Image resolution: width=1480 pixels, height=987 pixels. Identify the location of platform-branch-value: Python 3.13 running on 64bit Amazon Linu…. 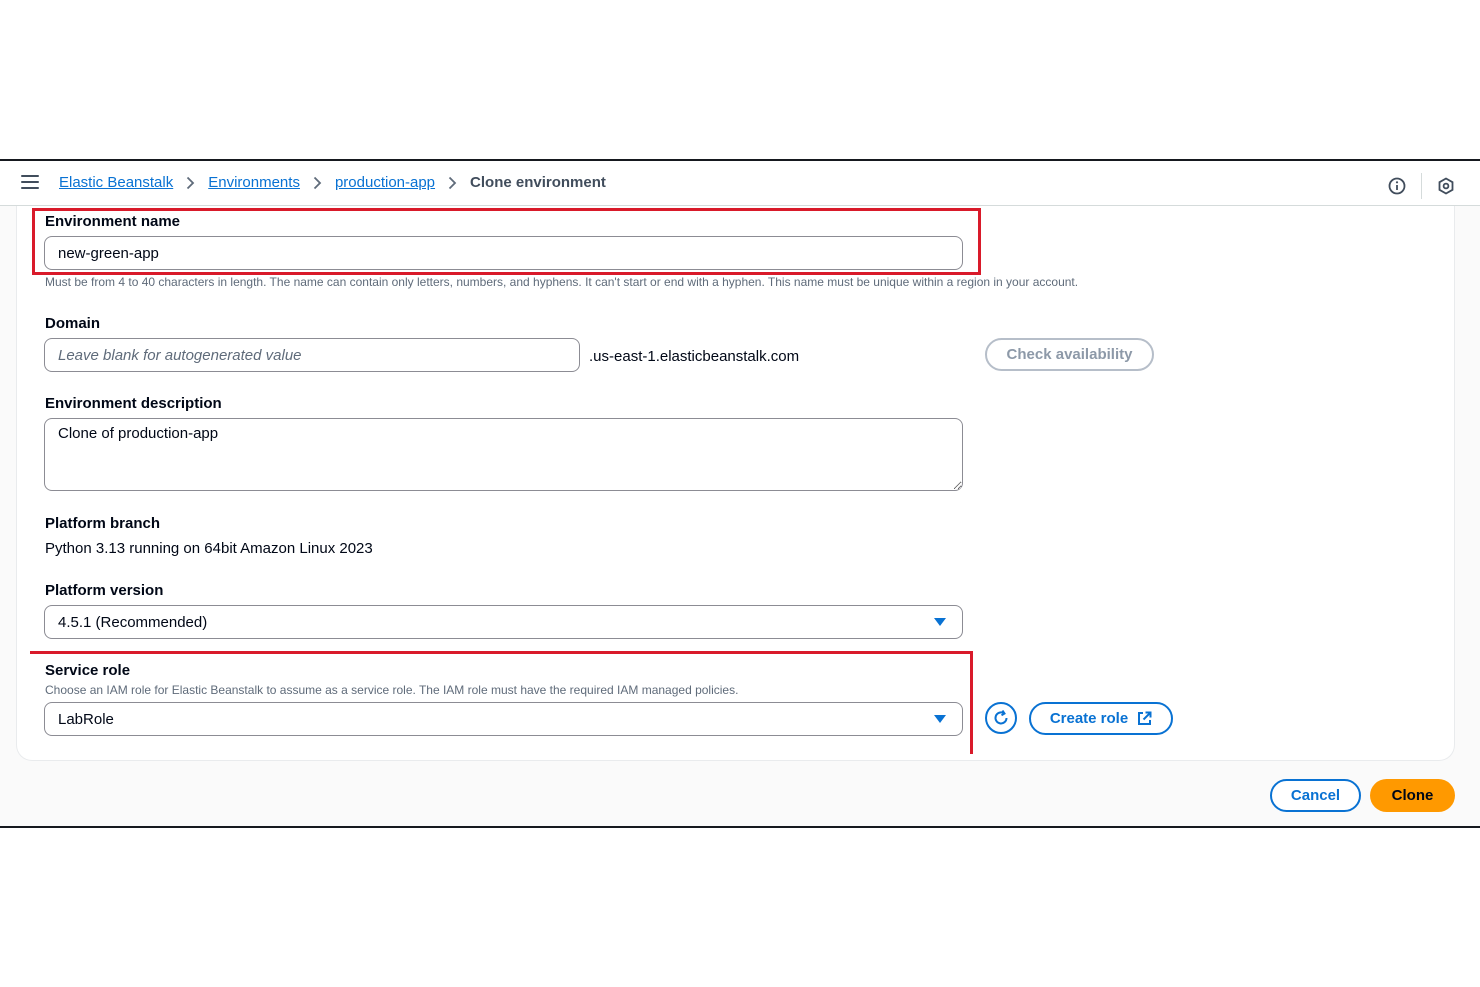
(209, 548).